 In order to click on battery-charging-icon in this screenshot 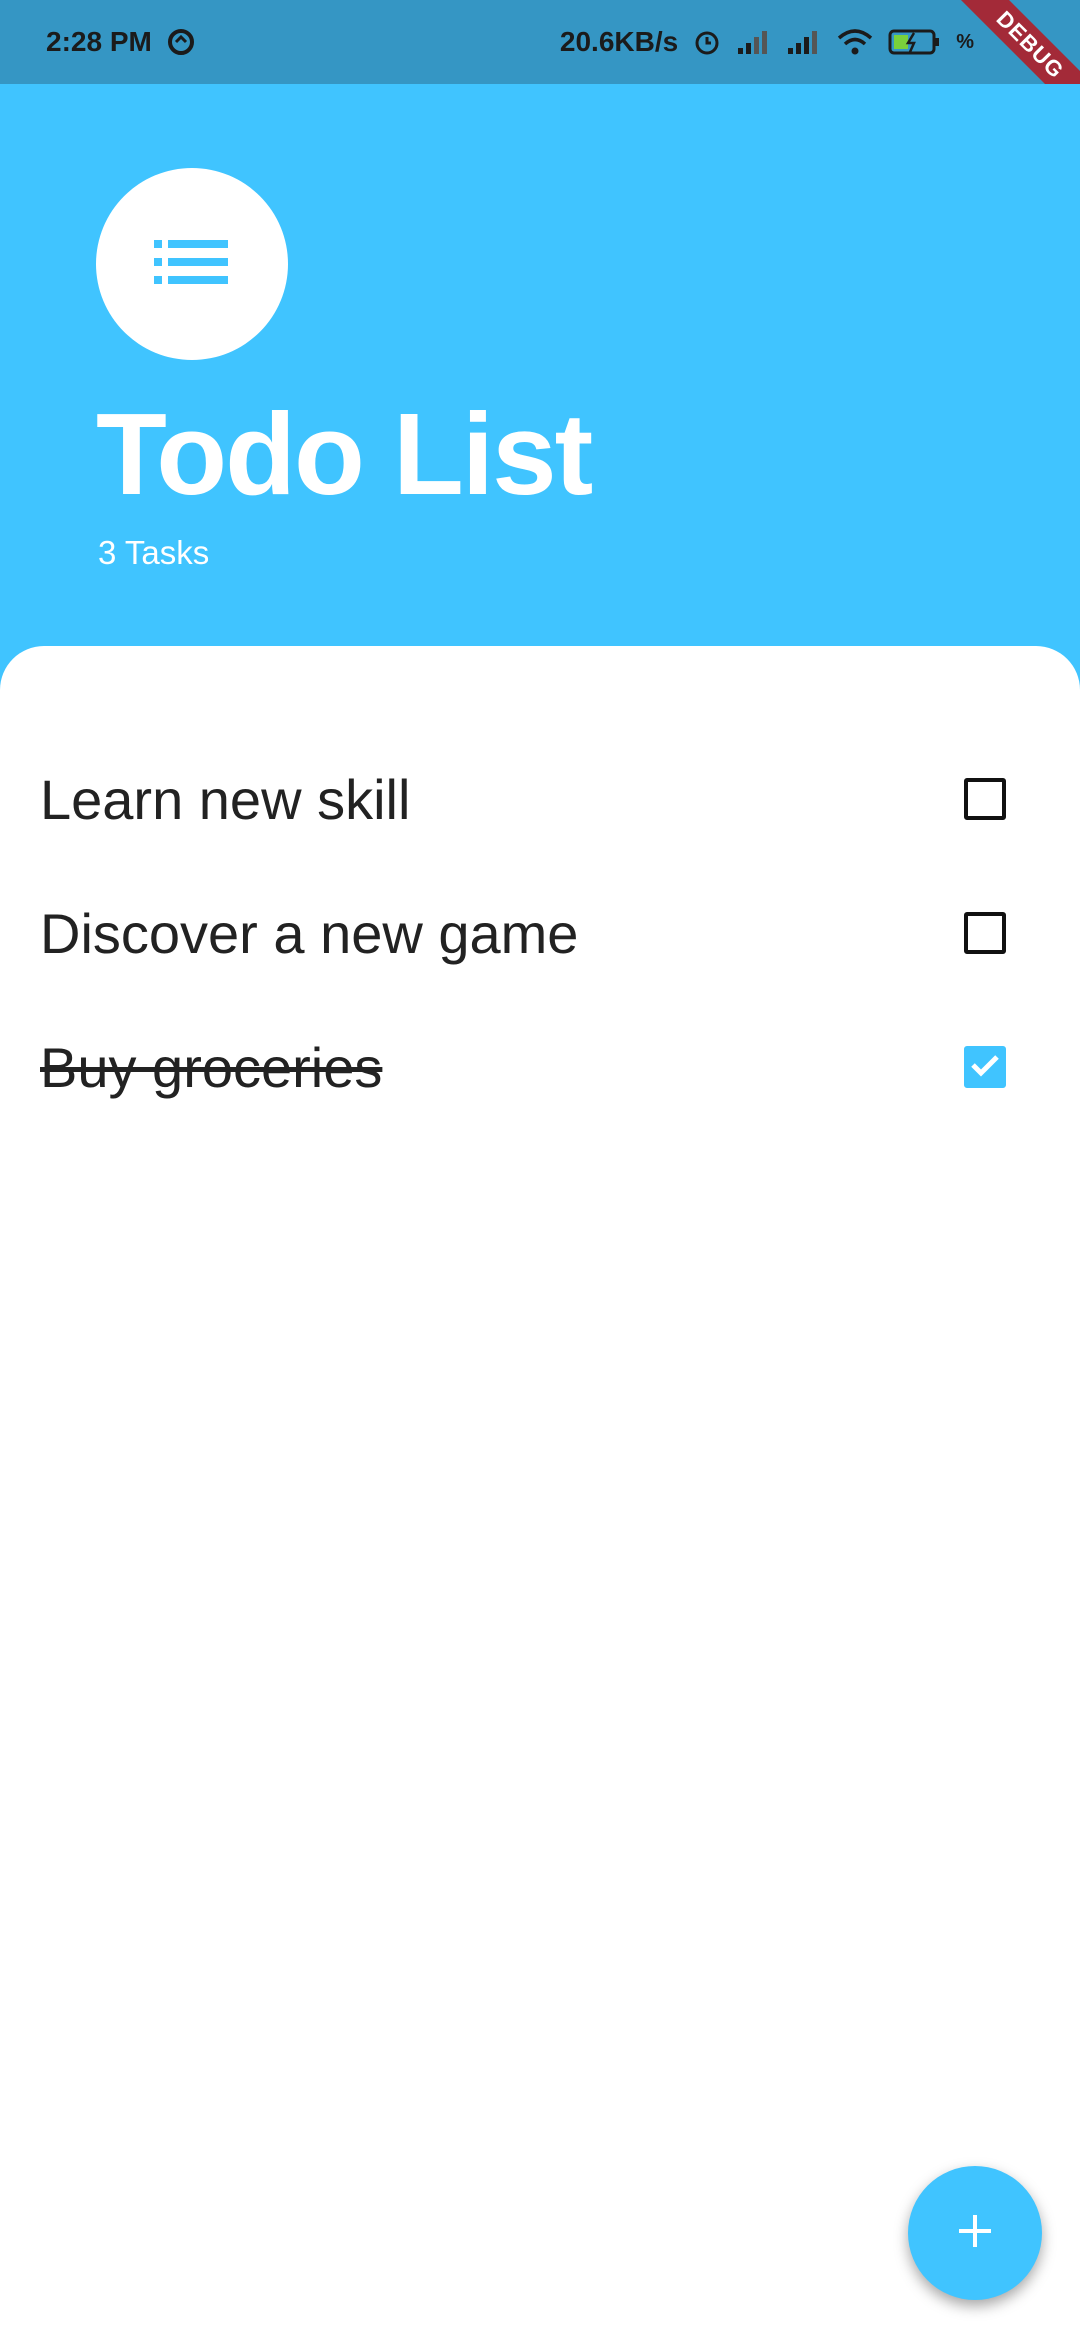, I will do `click(915, 42)`.